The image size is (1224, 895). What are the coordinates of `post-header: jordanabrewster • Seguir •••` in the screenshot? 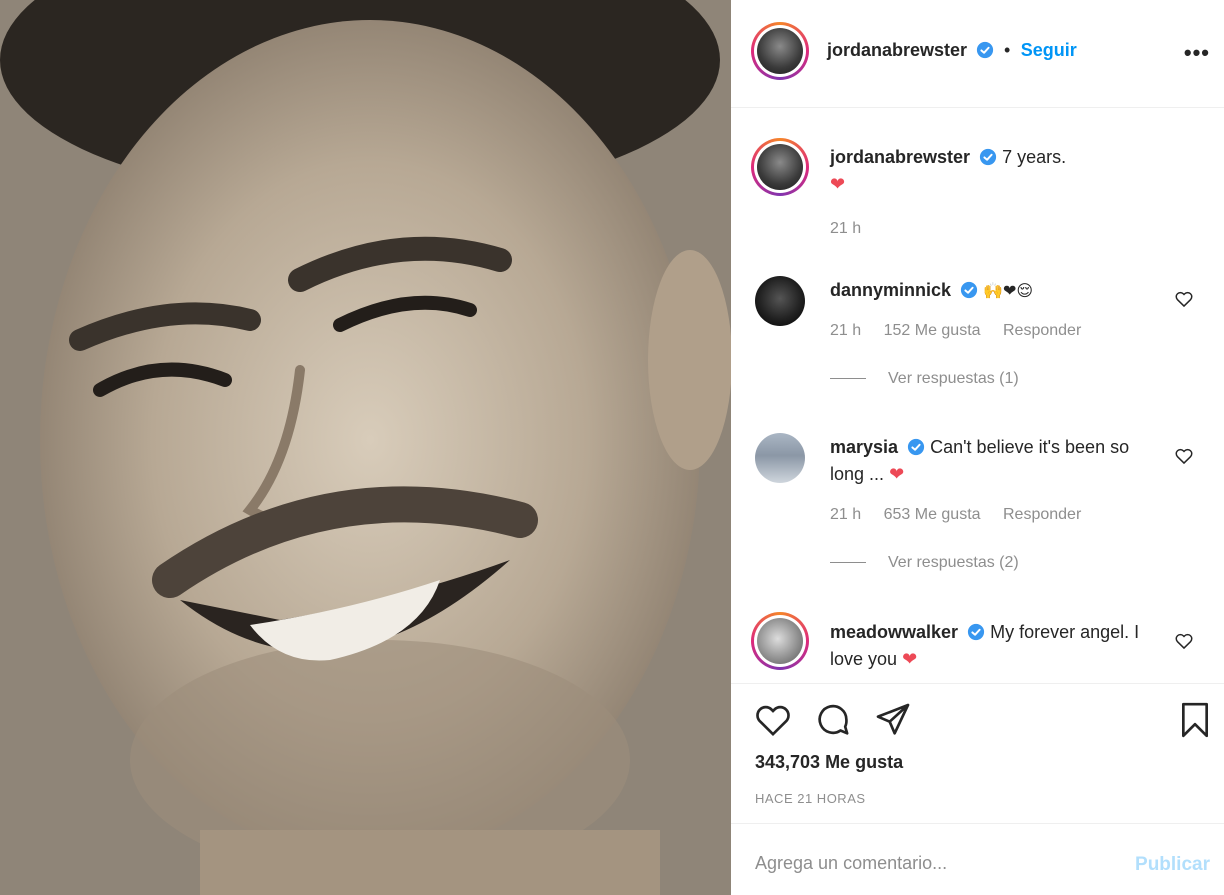 It's located at (977, 54).